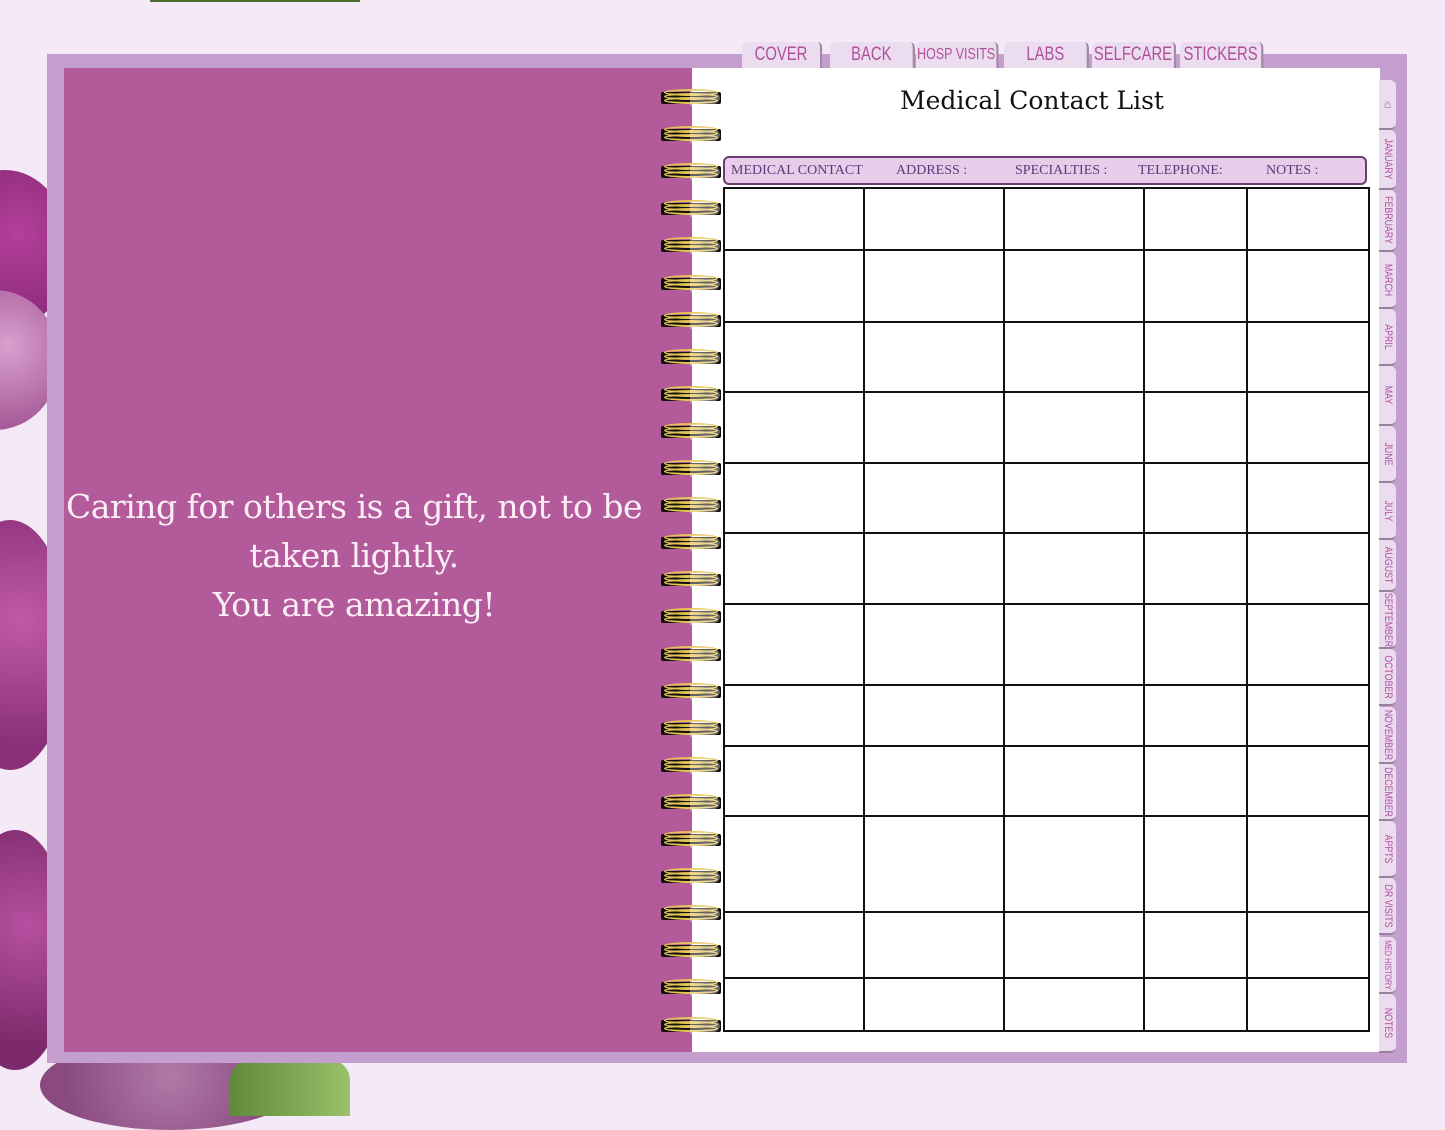 The width and height of the screenshot is (1445, 1130). What do you see at coordinates (1387, 849) in the screenshot?
I see `side-tab-appts: APPTS` at bounding box center [1387, 849].